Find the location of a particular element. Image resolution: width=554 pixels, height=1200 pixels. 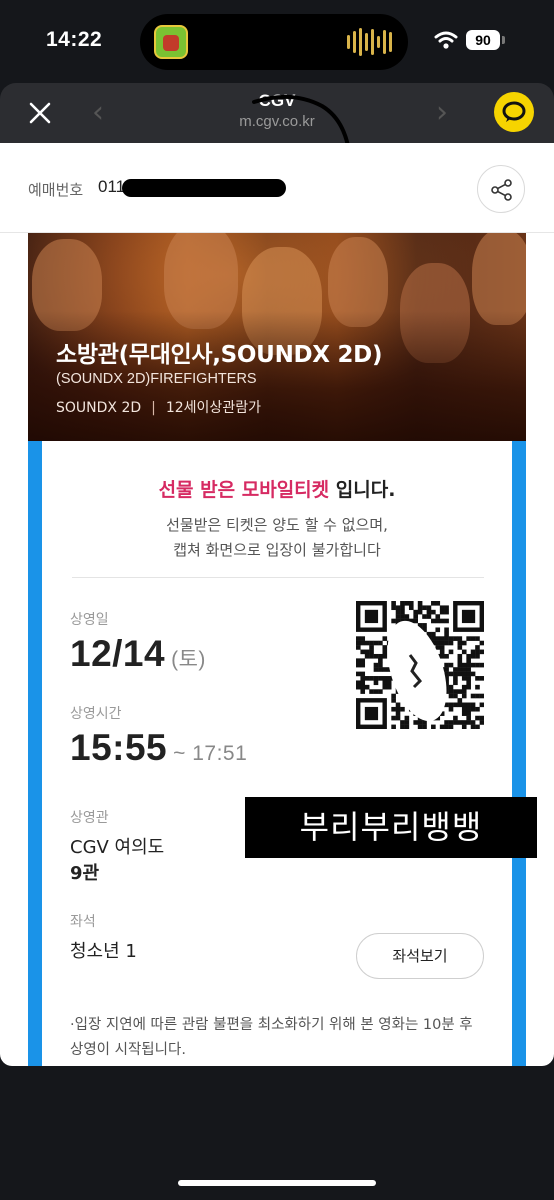

audio-wave-icon is located at coordinates (369, 42).